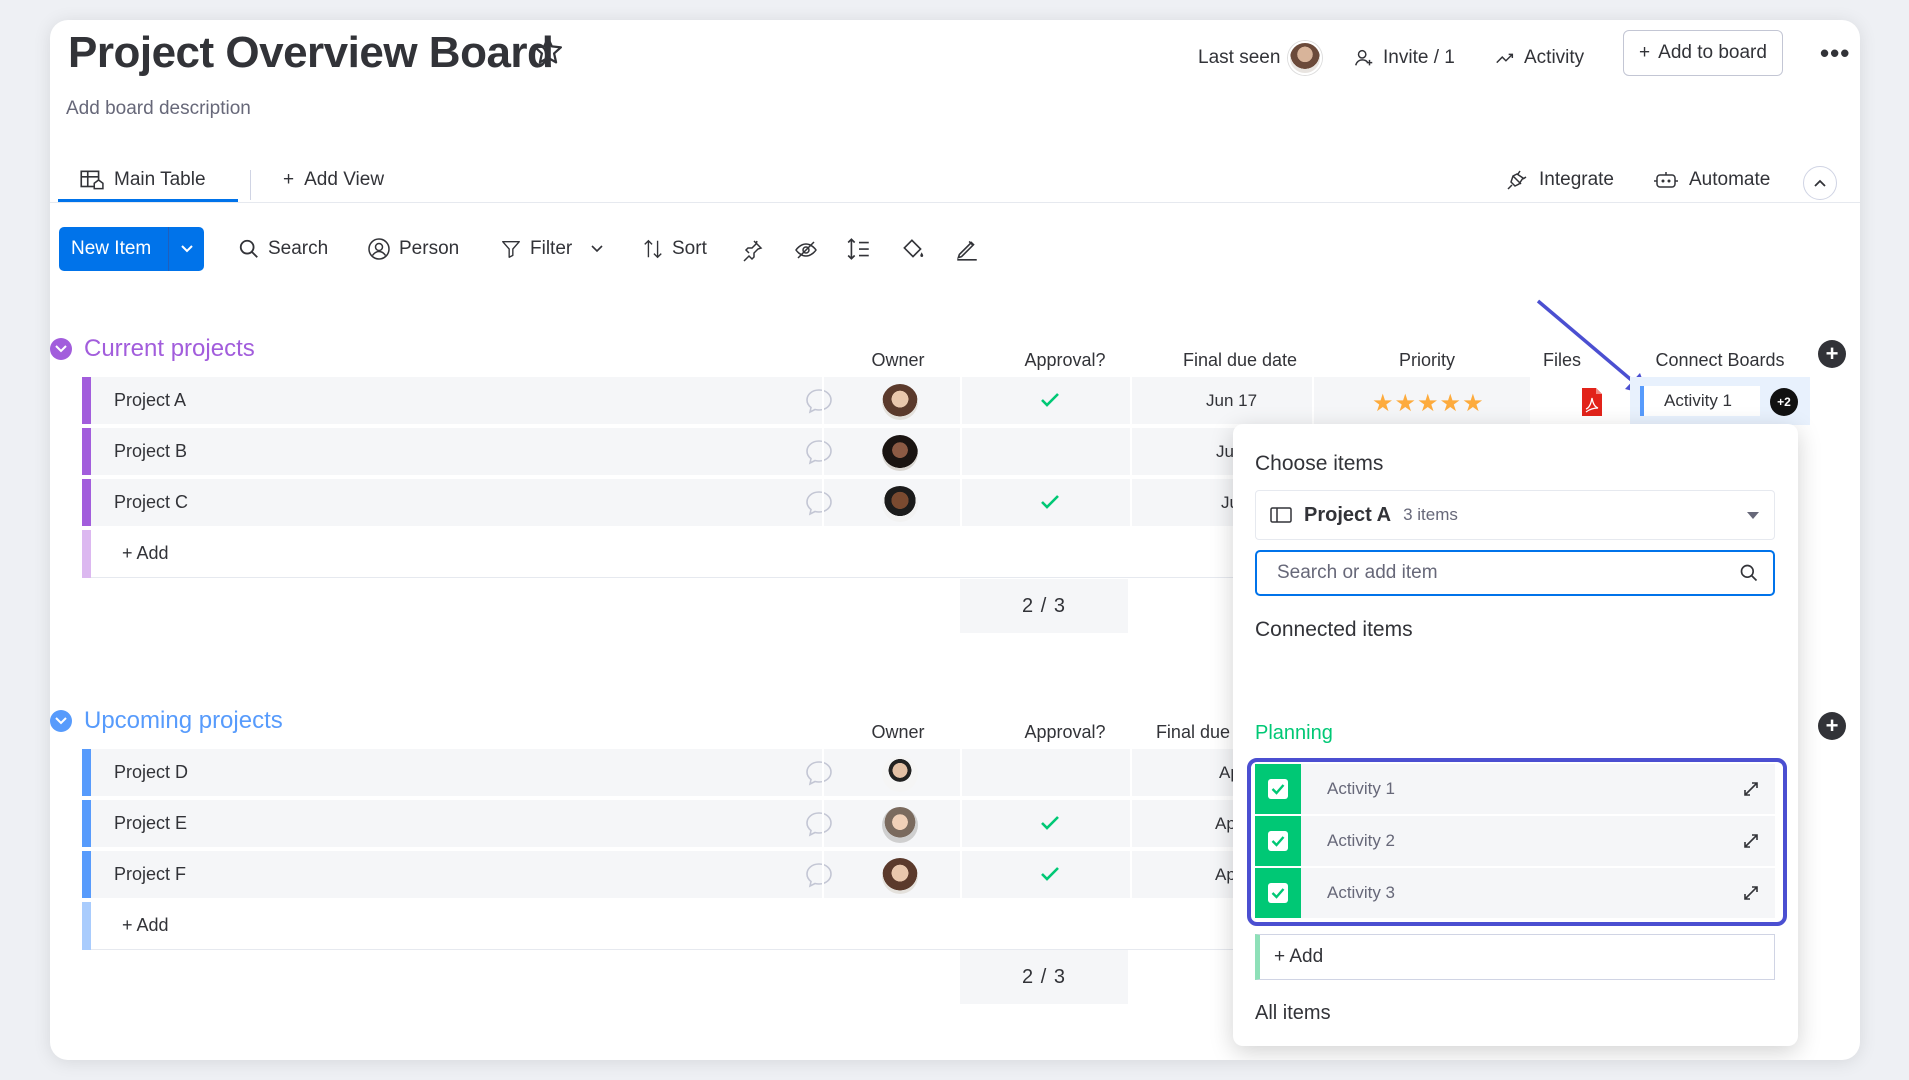 The height and width of the screenshot is (1080, 1909). What do you see at coordinates (1784, 402) in the screenshot?
I see `more-connected-badge: +2` at bounding box center [1784, 402].